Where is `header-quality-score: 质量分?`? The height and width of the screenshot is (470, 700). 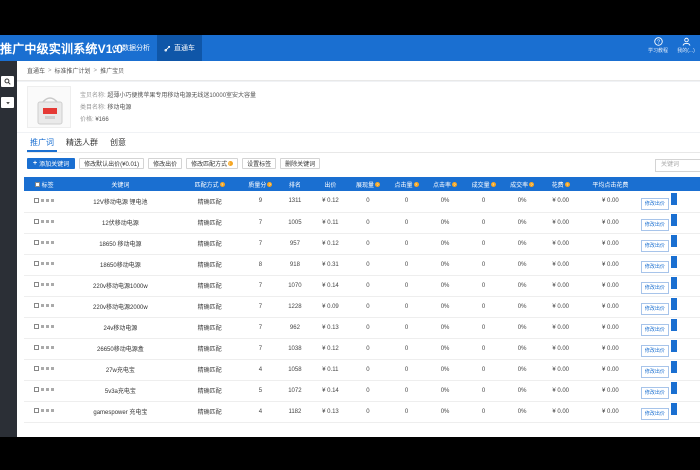 header-quality-score: 质量分? is located at coordinates (260, 184).